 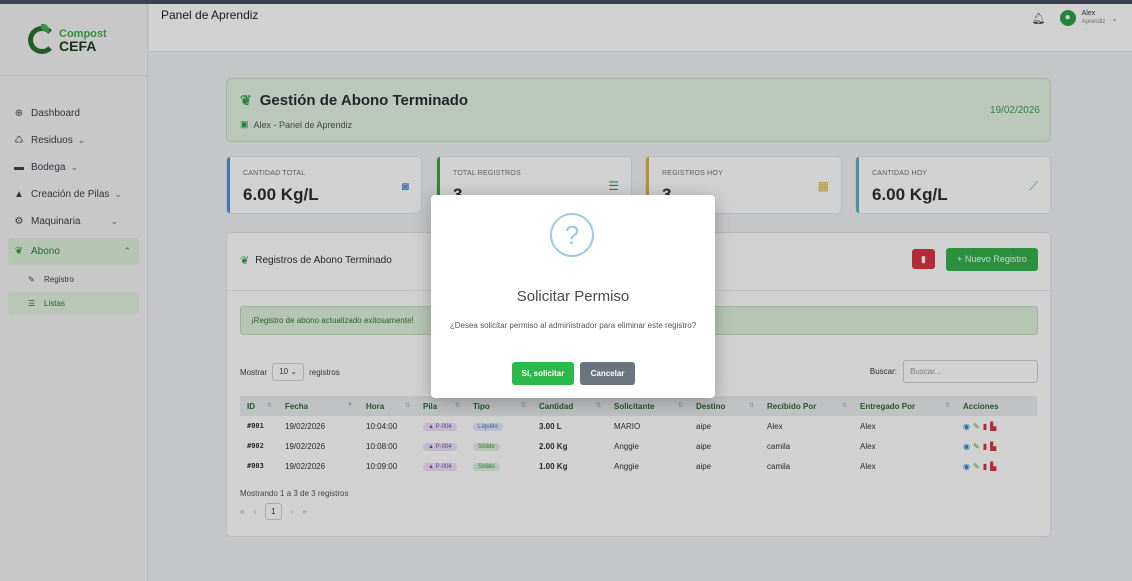 I want to click on cancel-button: Cancelar, so click(x=607, y=373).